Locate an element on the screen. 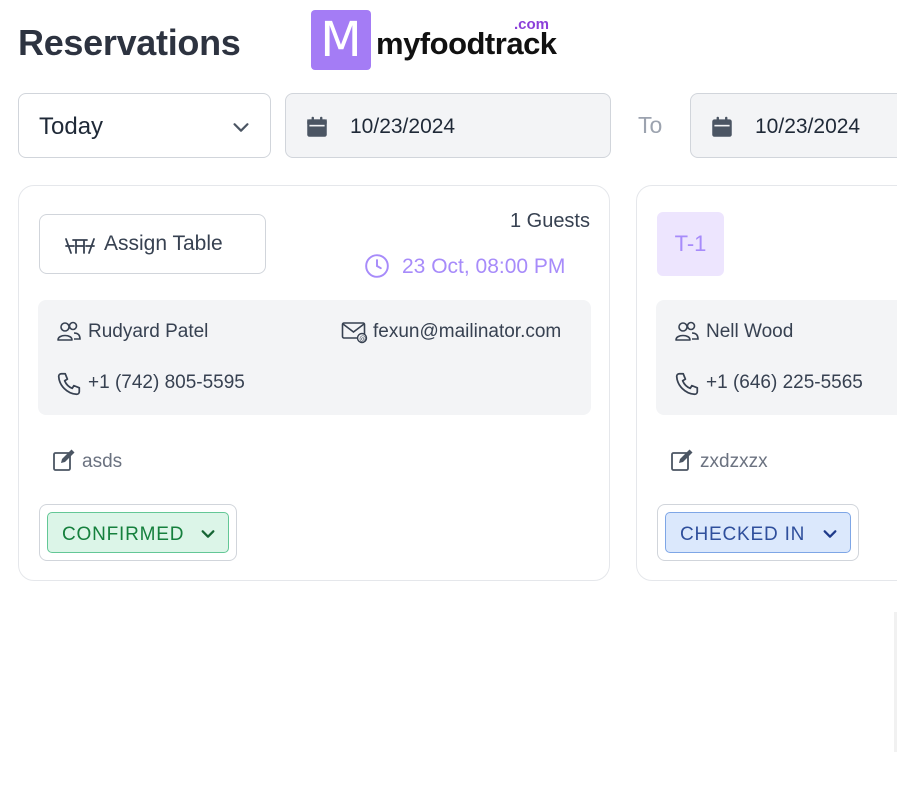 This screenshot has height=795, width=897. to-date-value: 10/23/2024 is located at coordinates (808, 126).